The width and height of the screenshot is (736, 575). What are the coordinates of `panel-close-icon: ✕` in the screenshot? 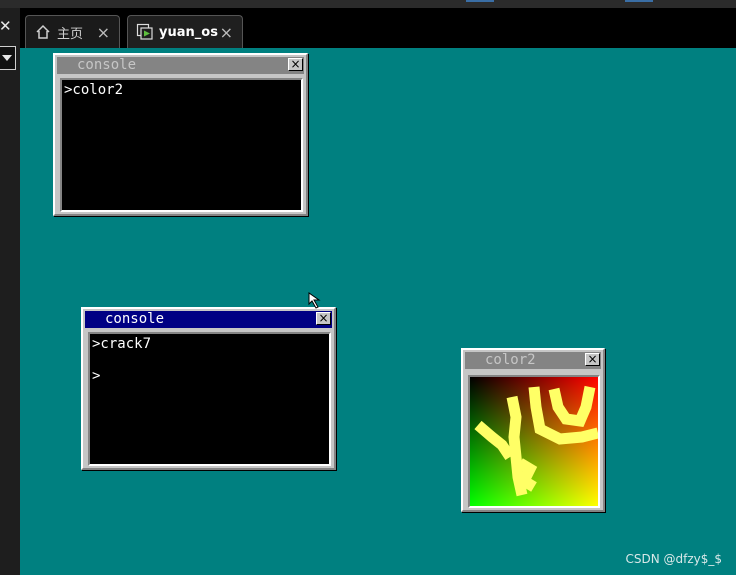 It's located at (6, 26).